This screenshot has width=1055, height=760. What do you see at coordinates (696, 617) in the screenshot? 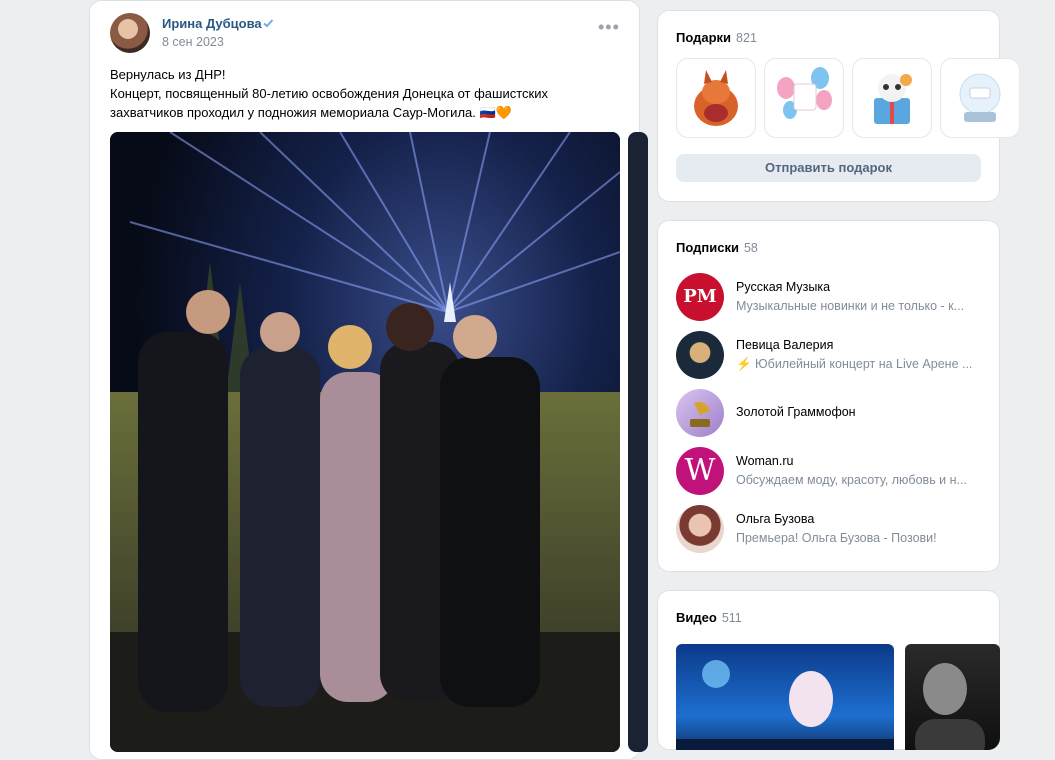
I see `video-title-label: Видео` at bounding box center [696, 617].